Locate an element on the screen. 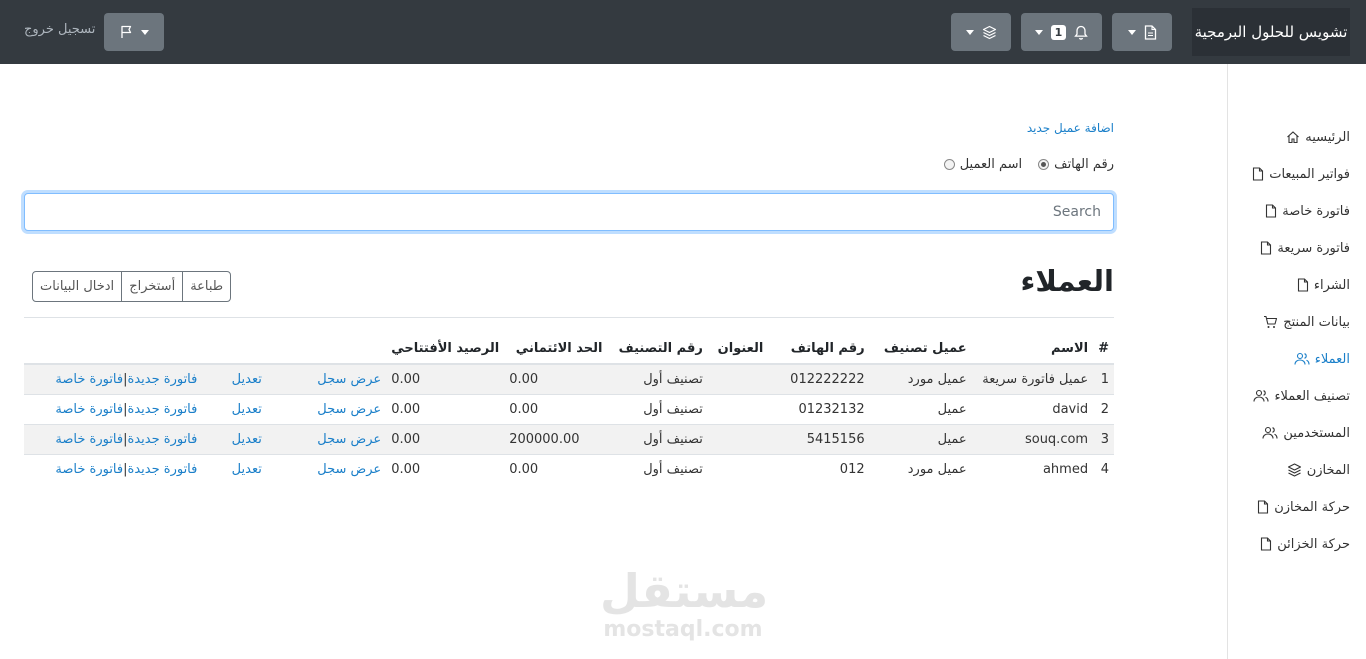 This screenshot has height=659, width=1366. radio-search-by-phone: رقم الهاتف is located at coordinates (1076, 164).